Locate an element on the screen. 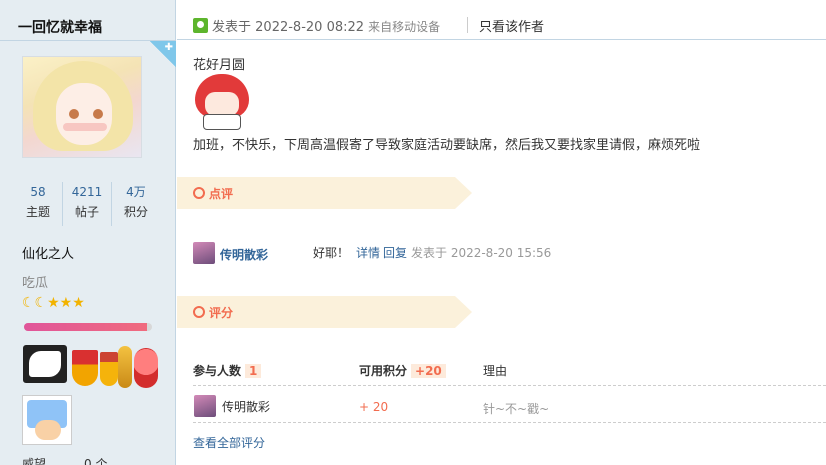 The image size is (826, 465). rating-reason: 针~不~戳~ is located at coordinates (516, 409).